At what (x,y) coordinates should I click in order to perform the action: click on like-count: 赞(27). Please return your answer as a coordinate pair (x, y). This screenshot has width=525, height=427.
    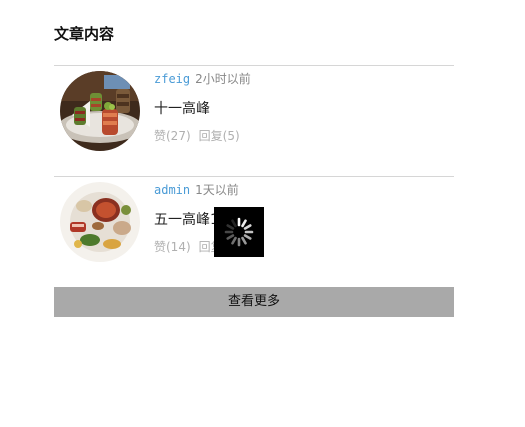
    Looking at the image, I should click on (172, 136).